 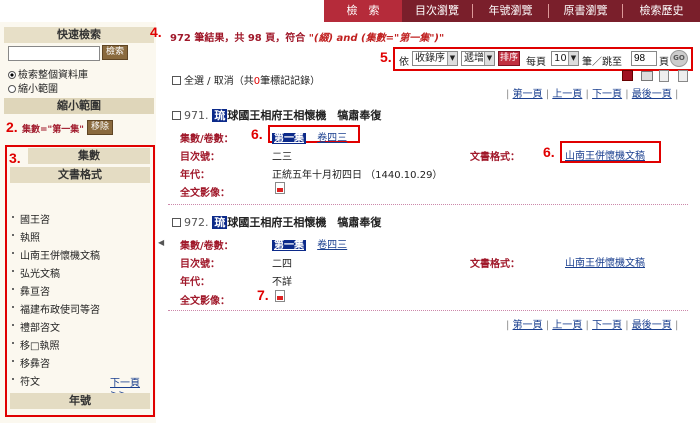 What do you see at coordinates (295, 38) in the screenshot?
I see `results-match-label: 符合` at bounding box center [295, 38].